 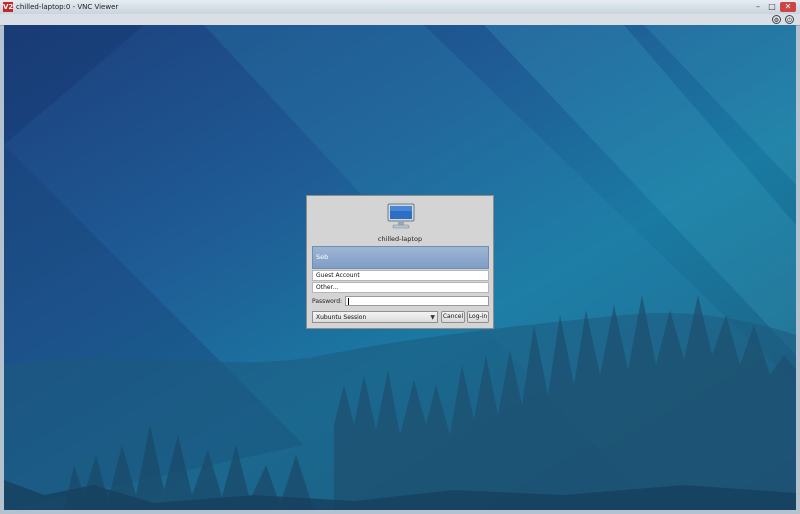 What do you see at coordinates (758, 7) in the screenshot?
I see `minimize-button: –` at bounding box center [758, 7].